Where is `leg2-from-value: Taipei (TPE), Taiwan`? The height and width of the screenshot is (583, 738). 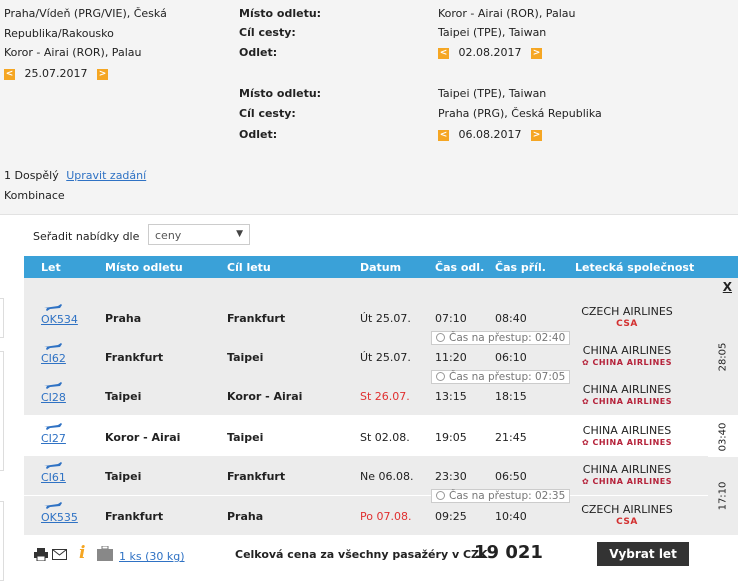
leg2-from-value: Taipei (TPE), Taiwan is located at coordinates (492, 93).